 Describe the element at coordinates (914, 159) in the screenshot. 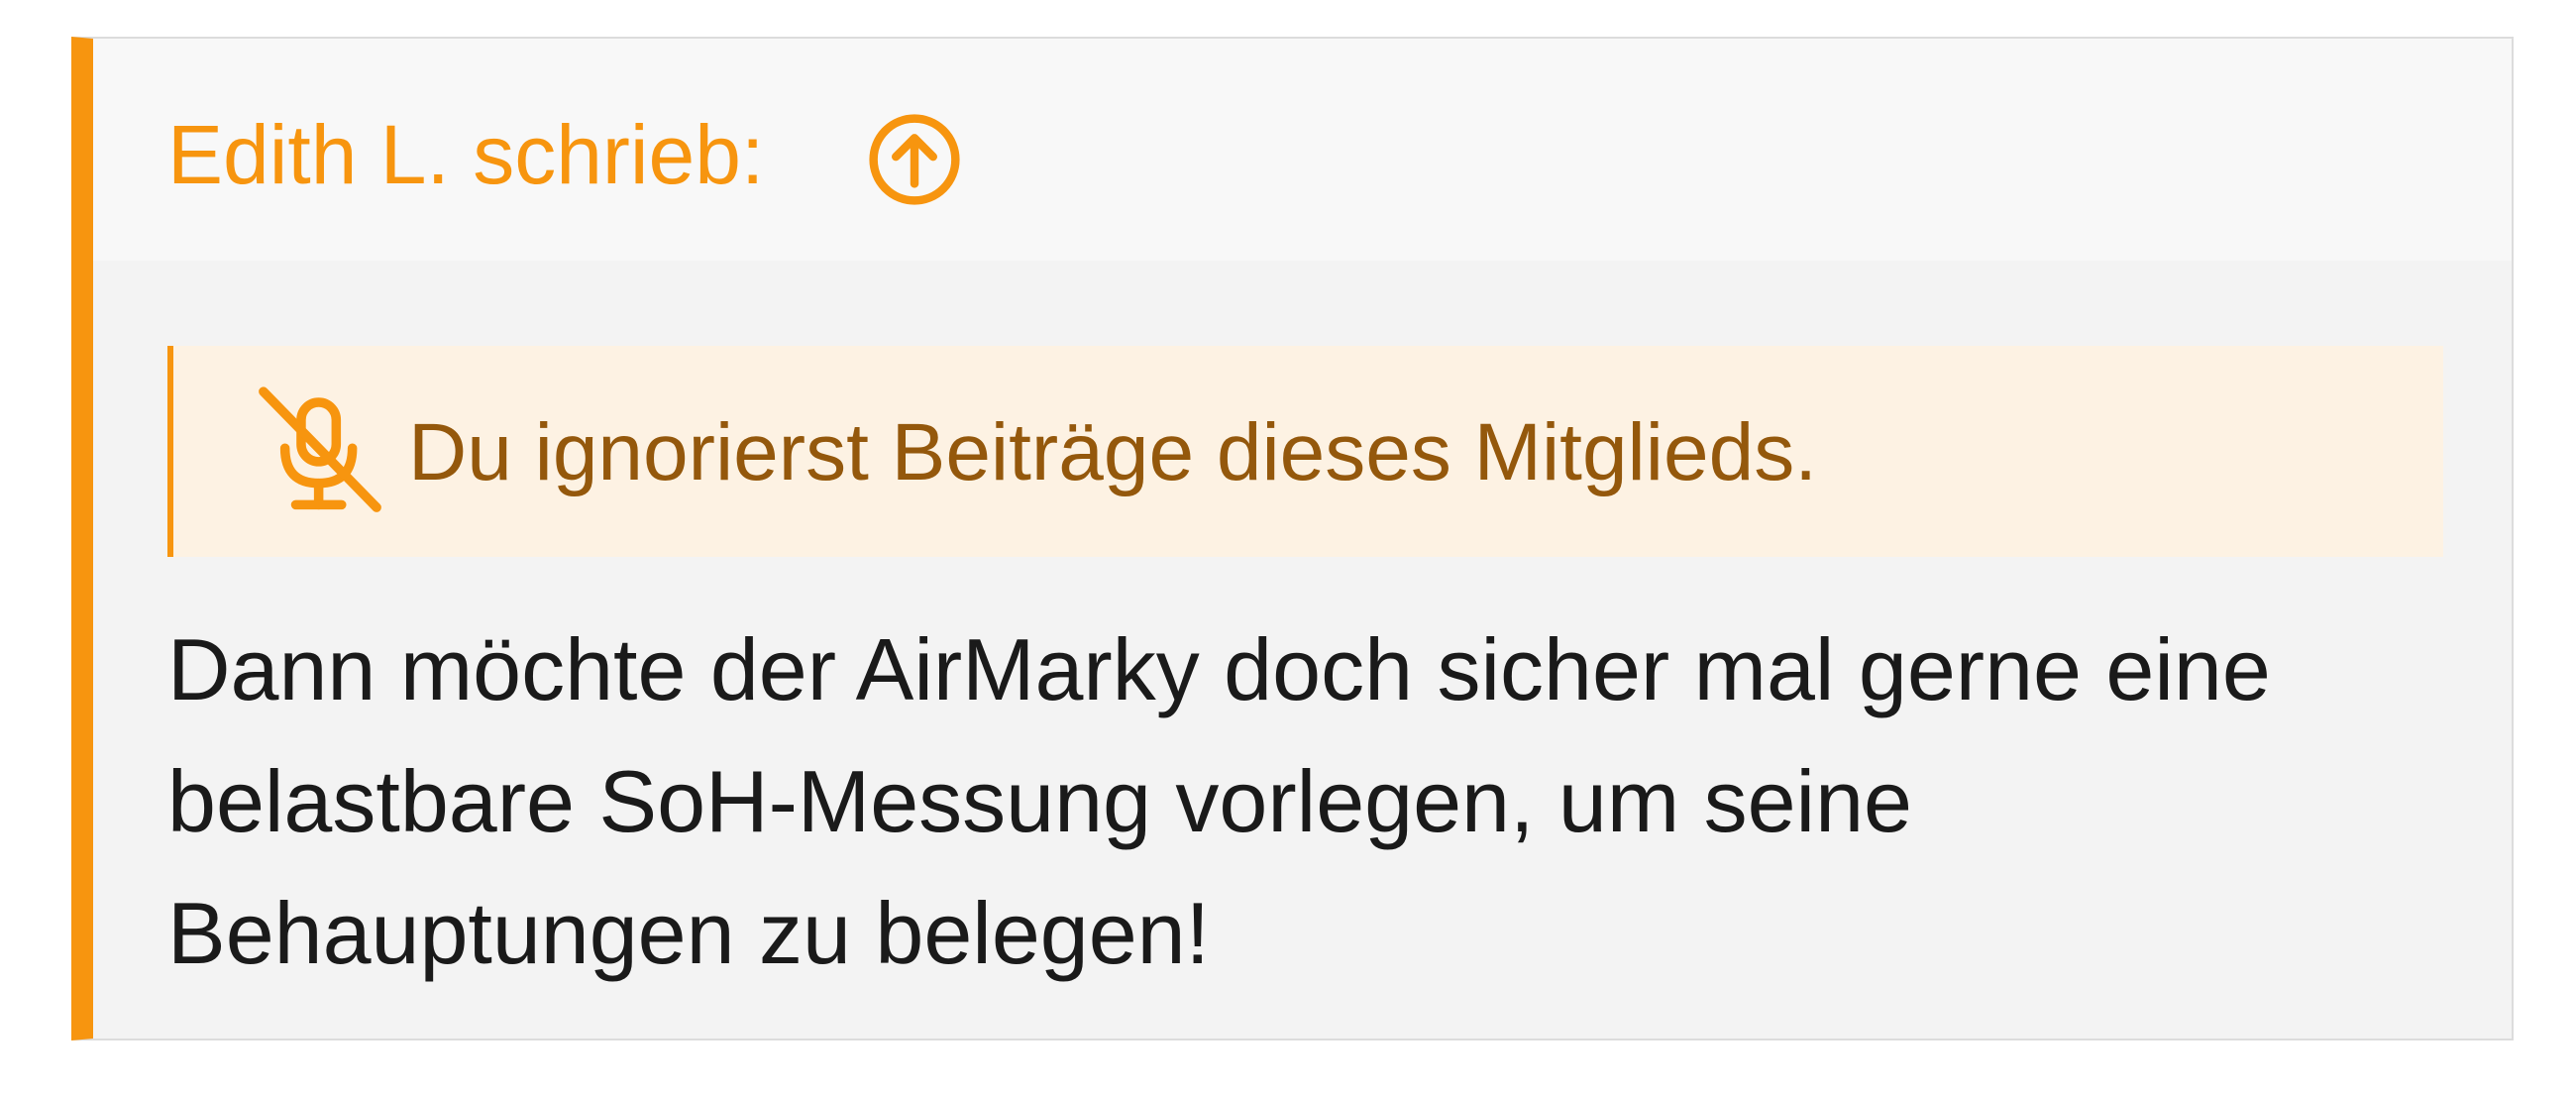

I see `arrow-circle-up-icon` at that location.